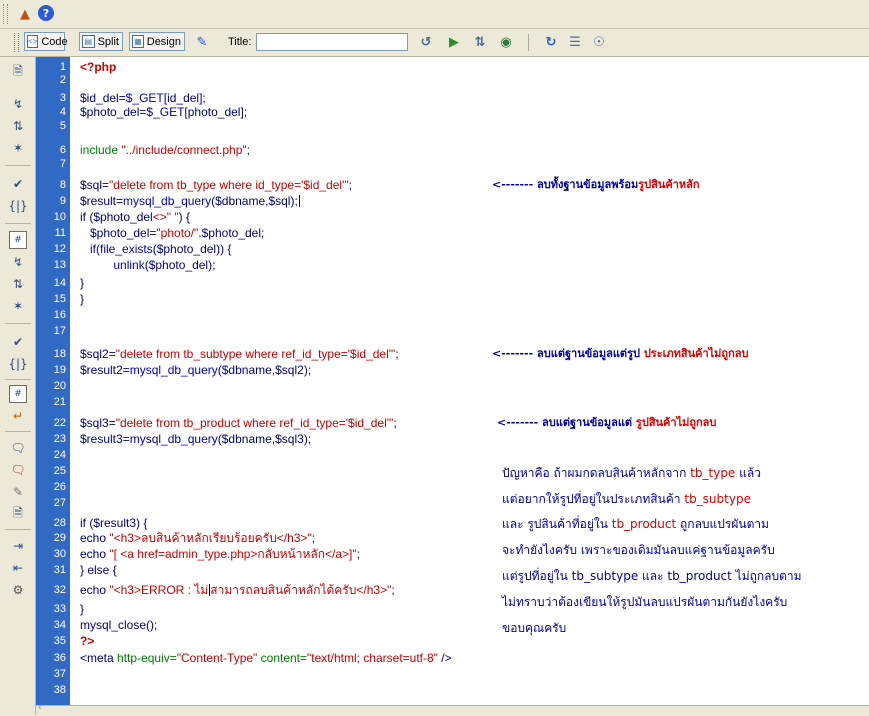 Image resolution: width=869 pixels, height=716 pixels. What do you see at coordinates (18, 284) in the screenshot?
I see `syntax-coloring-icon: ⇅` at bounding box center [18, 284].